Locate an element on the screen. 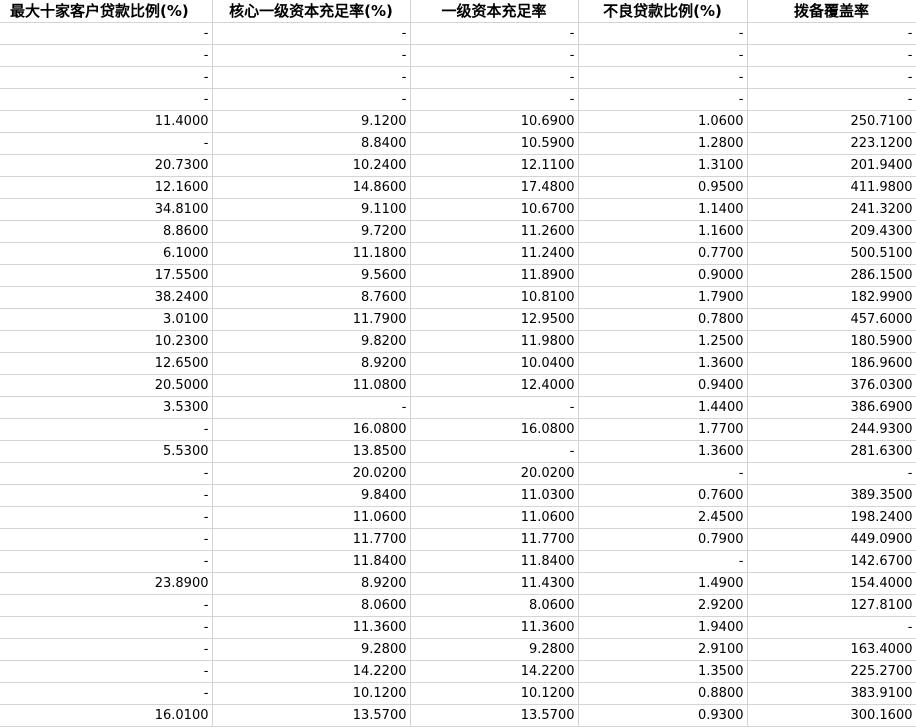 This screenshot has width=916, height=727. cell-npl: 1.9400 is located at coordinates (663, 627).